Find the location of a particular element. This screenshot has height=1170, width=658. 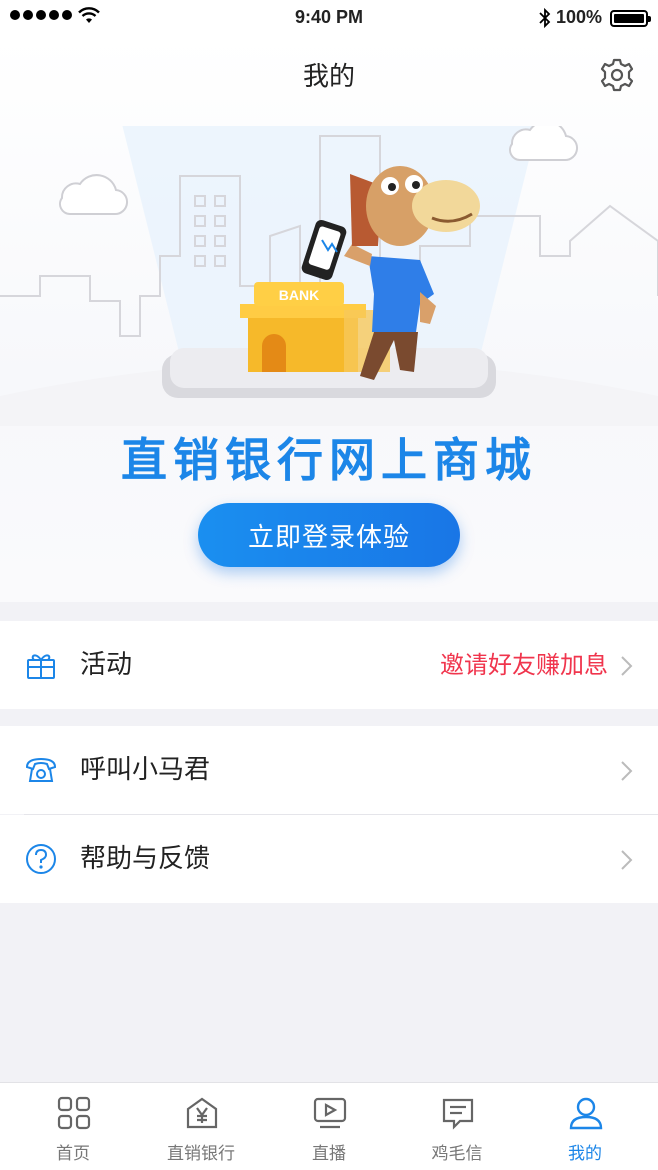

tab-direct-bank-label: 直销银行 is located at coordinates (201, 1154).